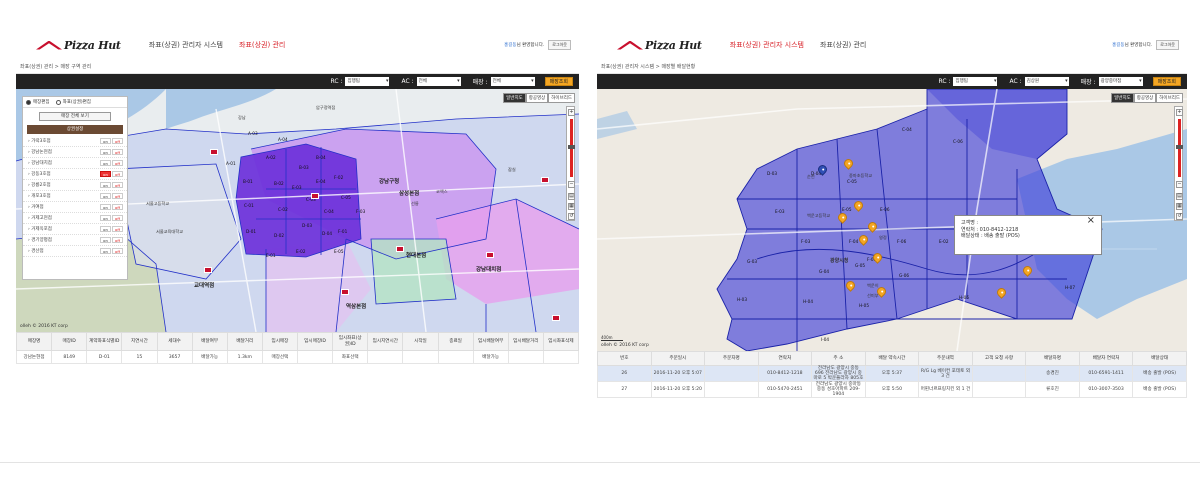 The height and width of the screenshot is (495, 1200). I want to click on column-header: 계약좌표식별ID, so click(104, 341).